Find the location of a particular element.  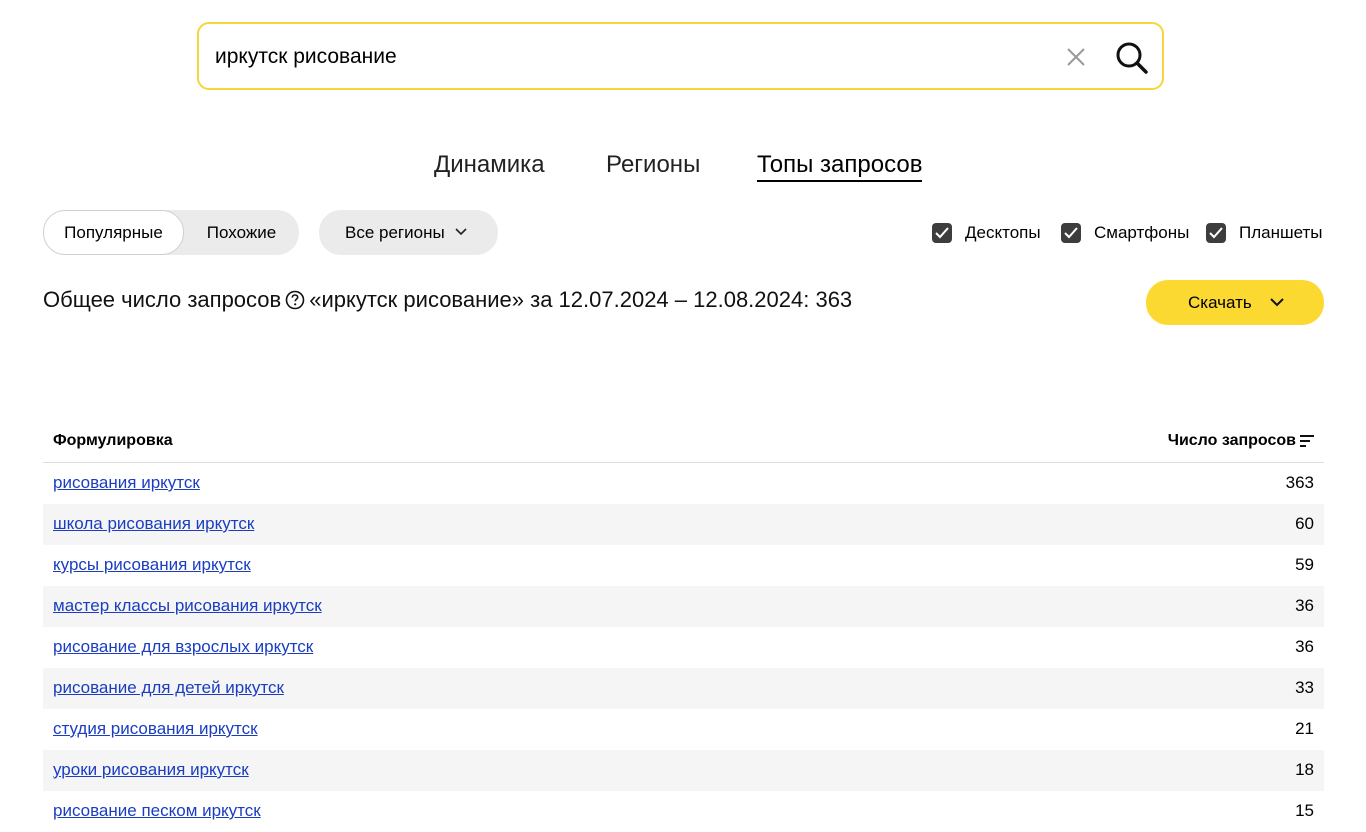

tabs-bar: Динамика Регионы Топы запросов is located at coordinates (683, 168).